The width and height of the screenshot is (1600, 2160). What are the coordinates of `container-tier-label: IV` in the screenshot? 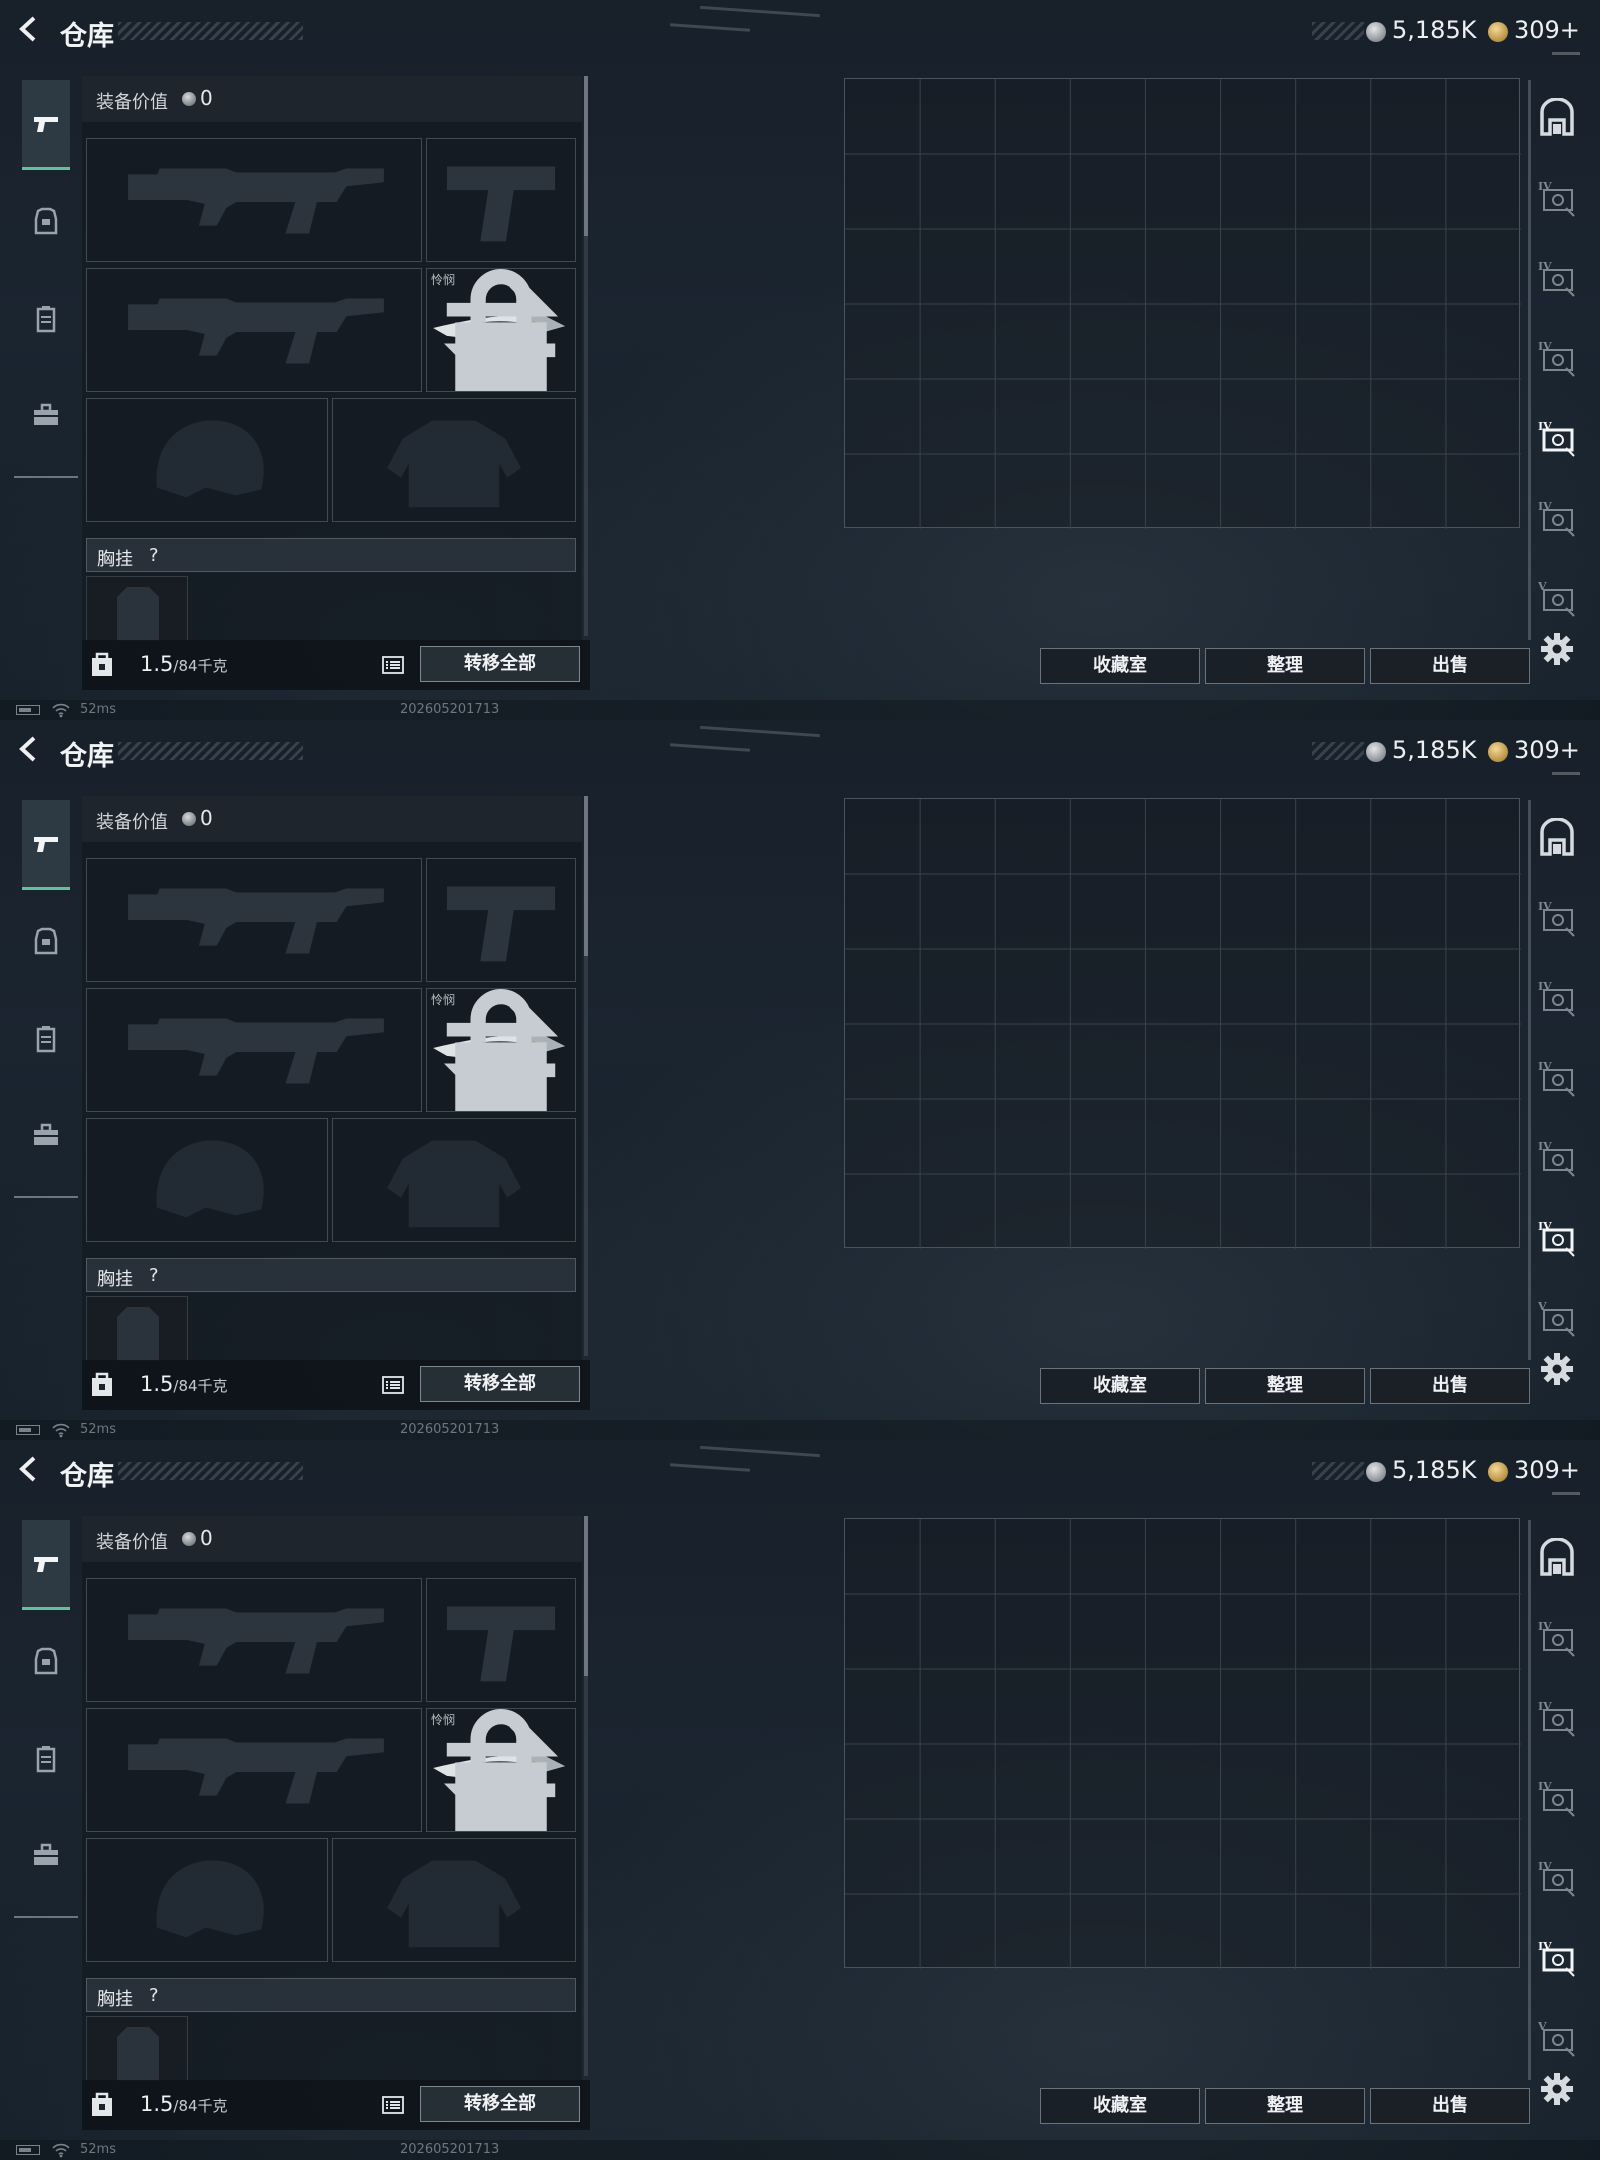 It's located at (1545, 346).